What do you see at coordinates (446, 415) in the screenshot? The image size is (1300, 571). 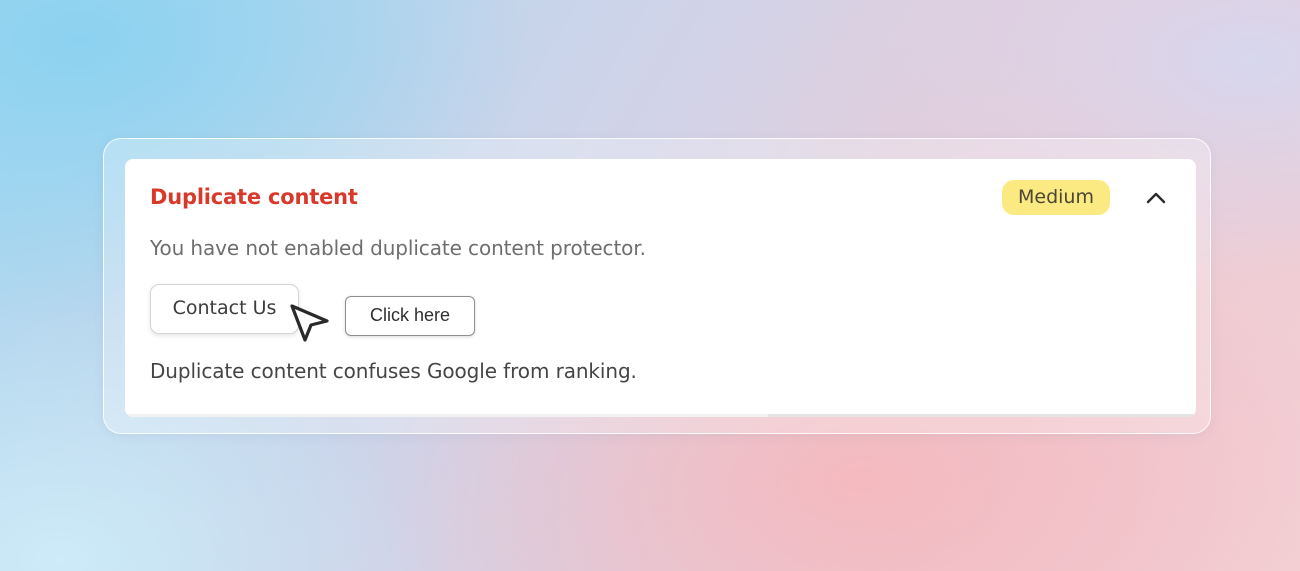 I see `progress-fill` at bounding box center [446, 415].